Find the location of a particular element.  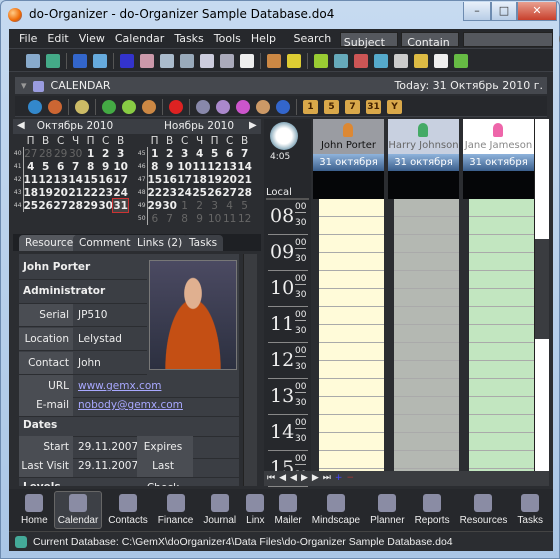

search-field-select: Subject is located at coordinates (368, 40).